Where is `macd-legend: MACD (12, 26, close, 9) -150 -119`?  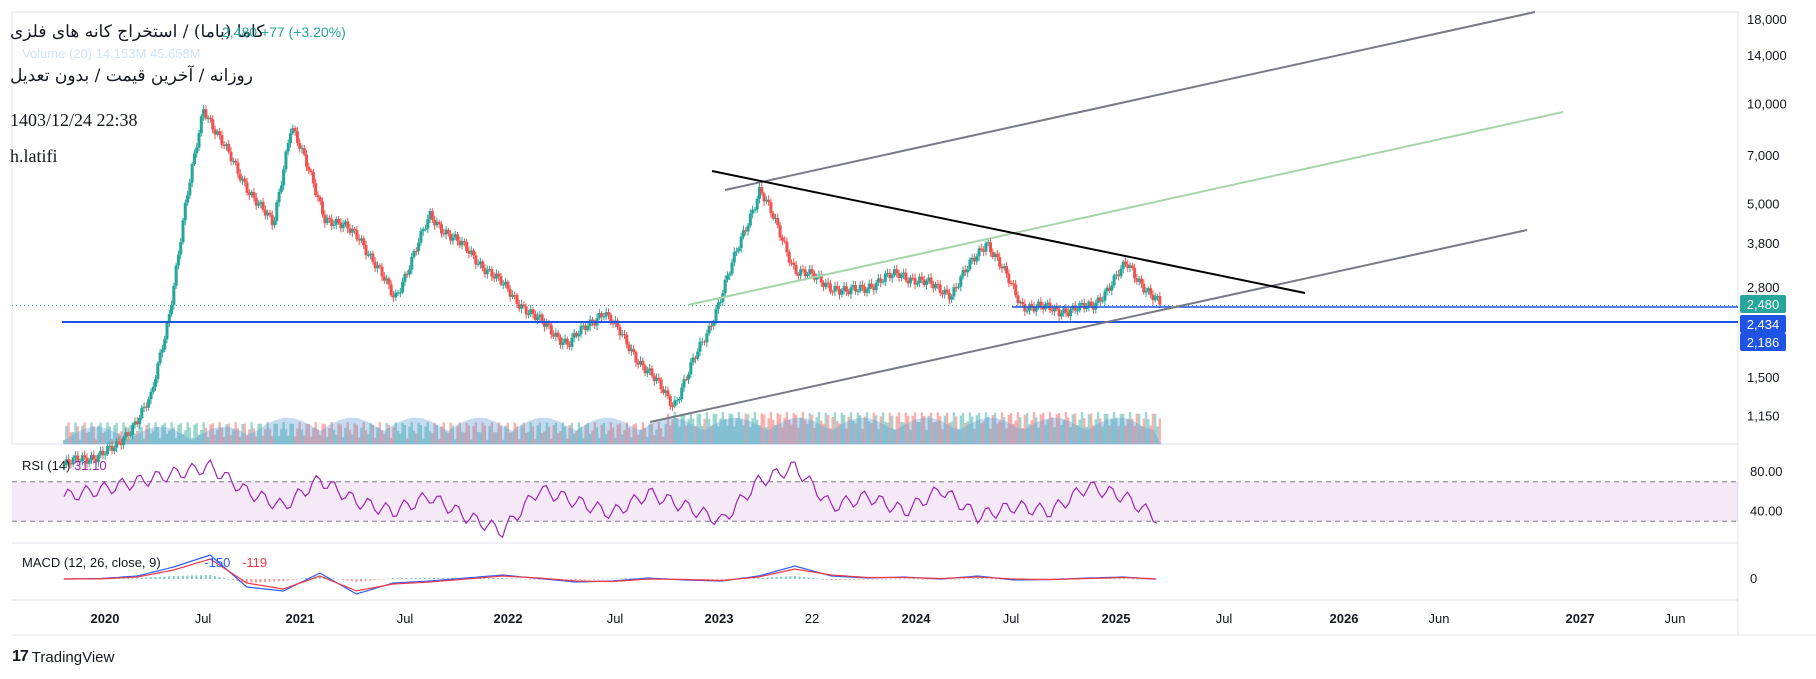 macd-legend: MACD (12, 26, close, 9) -150 -119 is located at coordinates (144, 562).